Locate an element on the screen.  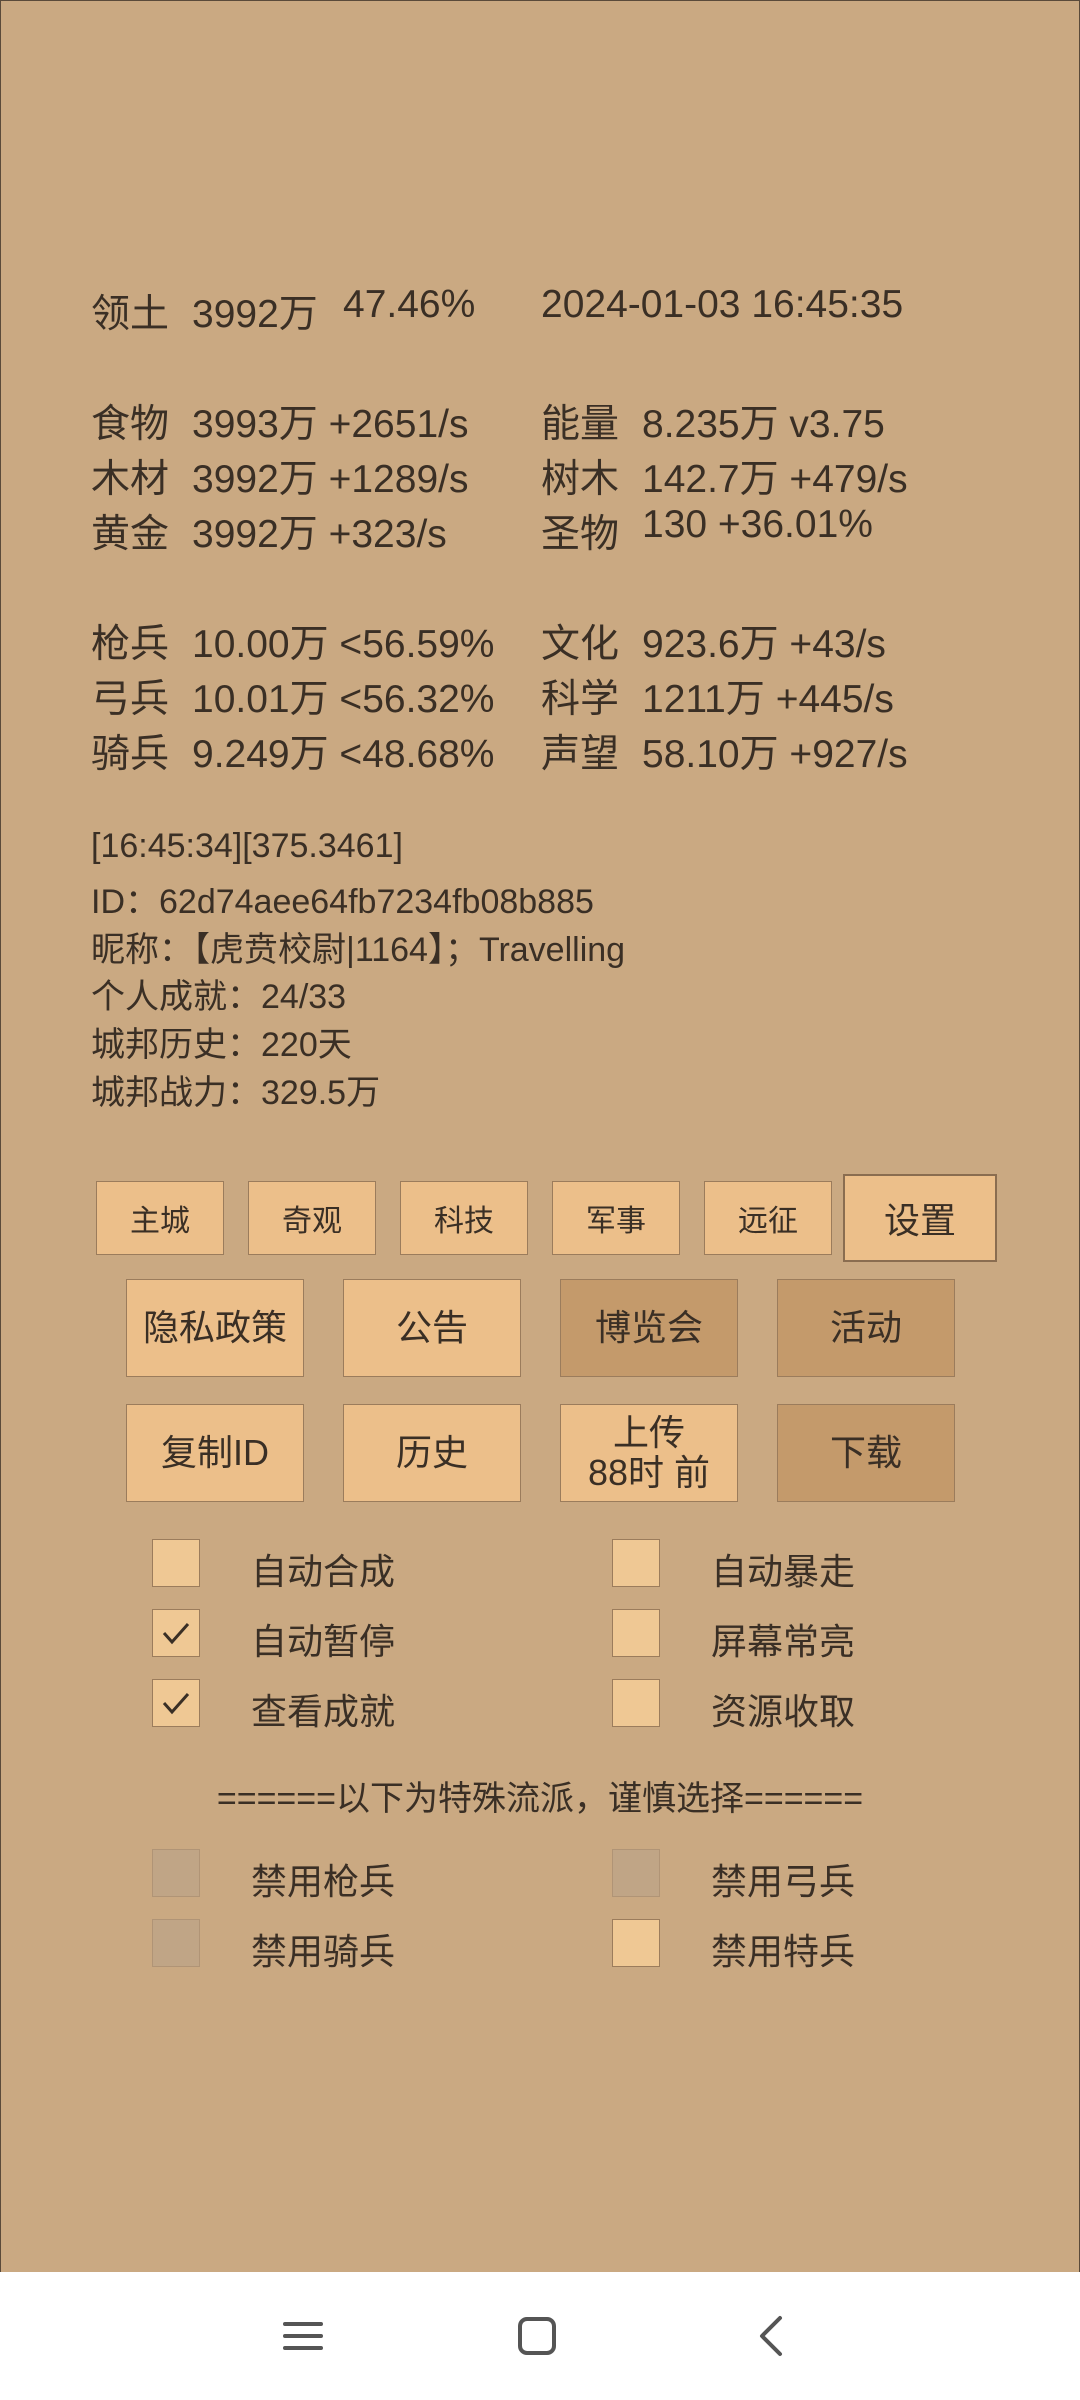
view-achievements-checkbox is located at coordinates (176, 1703).